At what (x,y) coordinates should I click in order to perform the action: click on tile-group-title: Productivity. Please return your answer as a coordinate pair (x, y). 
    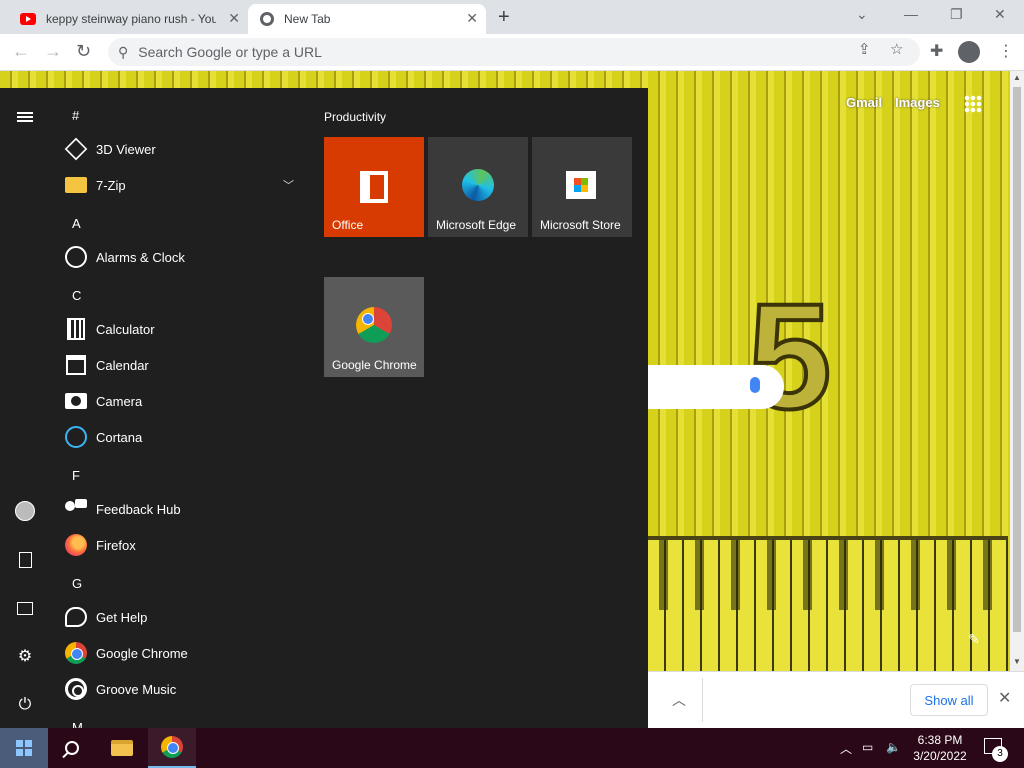
    Looking at the image, I should click on (355, 117).